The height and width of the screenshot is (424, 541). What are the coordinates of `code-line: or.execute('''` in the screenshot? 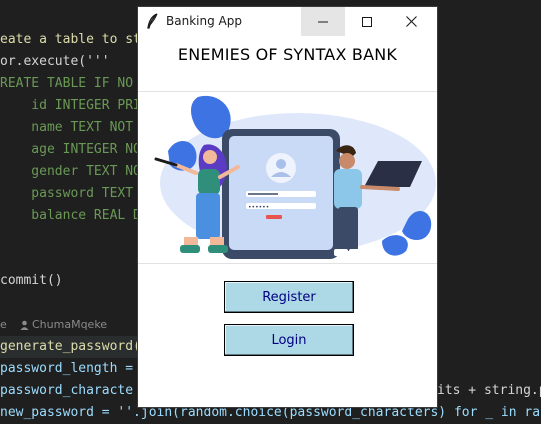 It's located at (55, 61).